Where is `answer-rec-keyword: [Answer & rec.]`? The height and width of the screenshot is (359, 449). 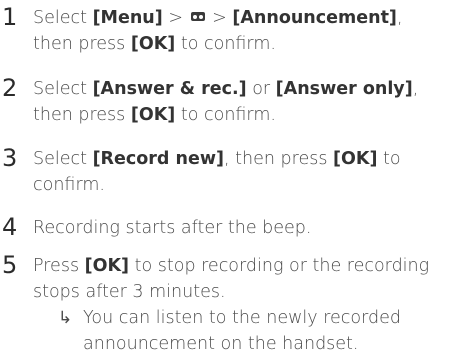
answer-rec-keyword: [Answer & rec.] is located at coordinates (169, 89).